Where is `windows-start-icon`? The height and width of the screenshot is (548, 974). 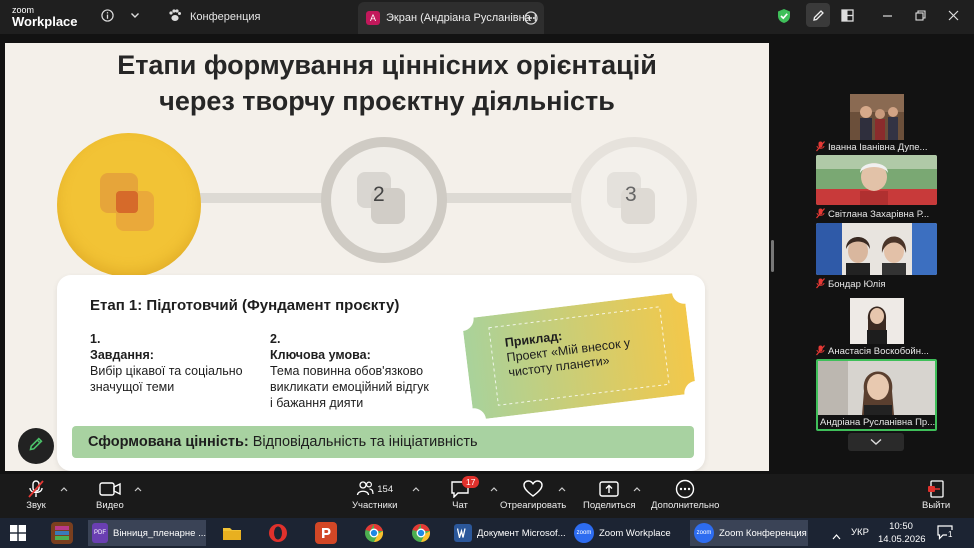 windows-start-icon is located at coordinates (18, 533).